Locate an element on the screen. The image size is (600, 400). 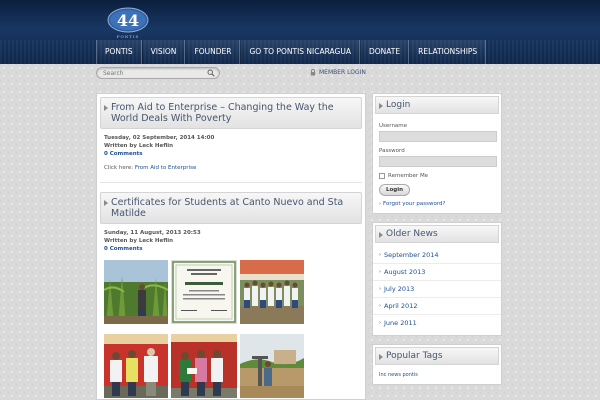
popular-tags-heading: Popular Tags is located at coordinates (437, 356).